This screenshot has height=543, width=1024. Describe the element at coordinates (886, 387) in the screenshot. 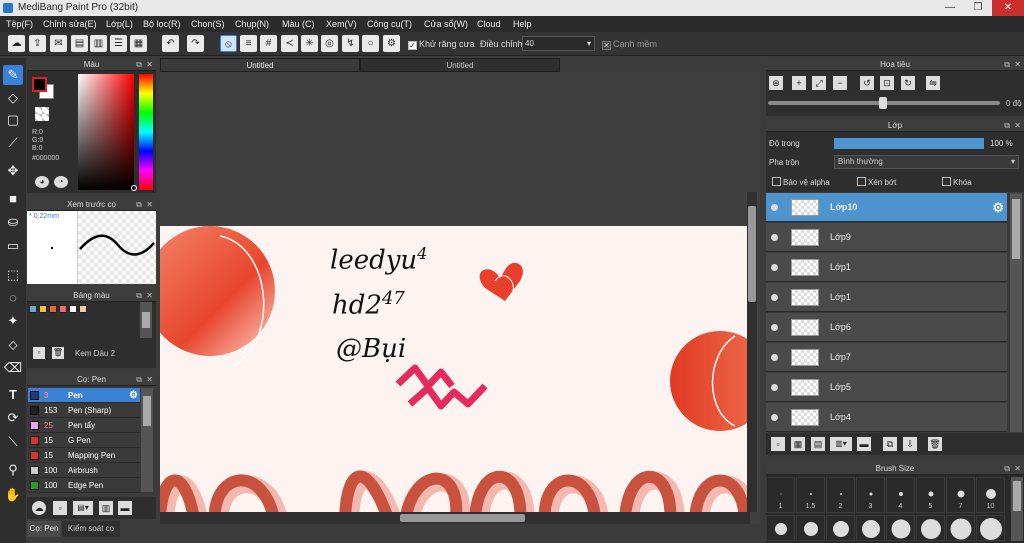

I see `layer-item: Lớp5` at that location.